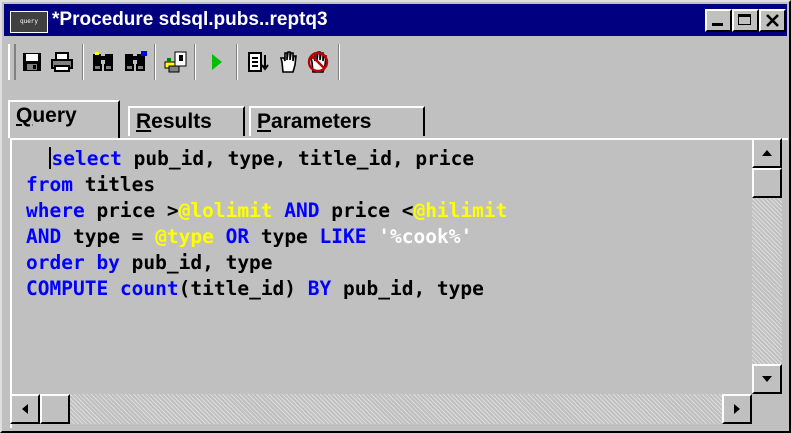 Image resolution: width=791 pixels, height=433 pixels. I want to click on code-variable: @type, so click(184, 236).